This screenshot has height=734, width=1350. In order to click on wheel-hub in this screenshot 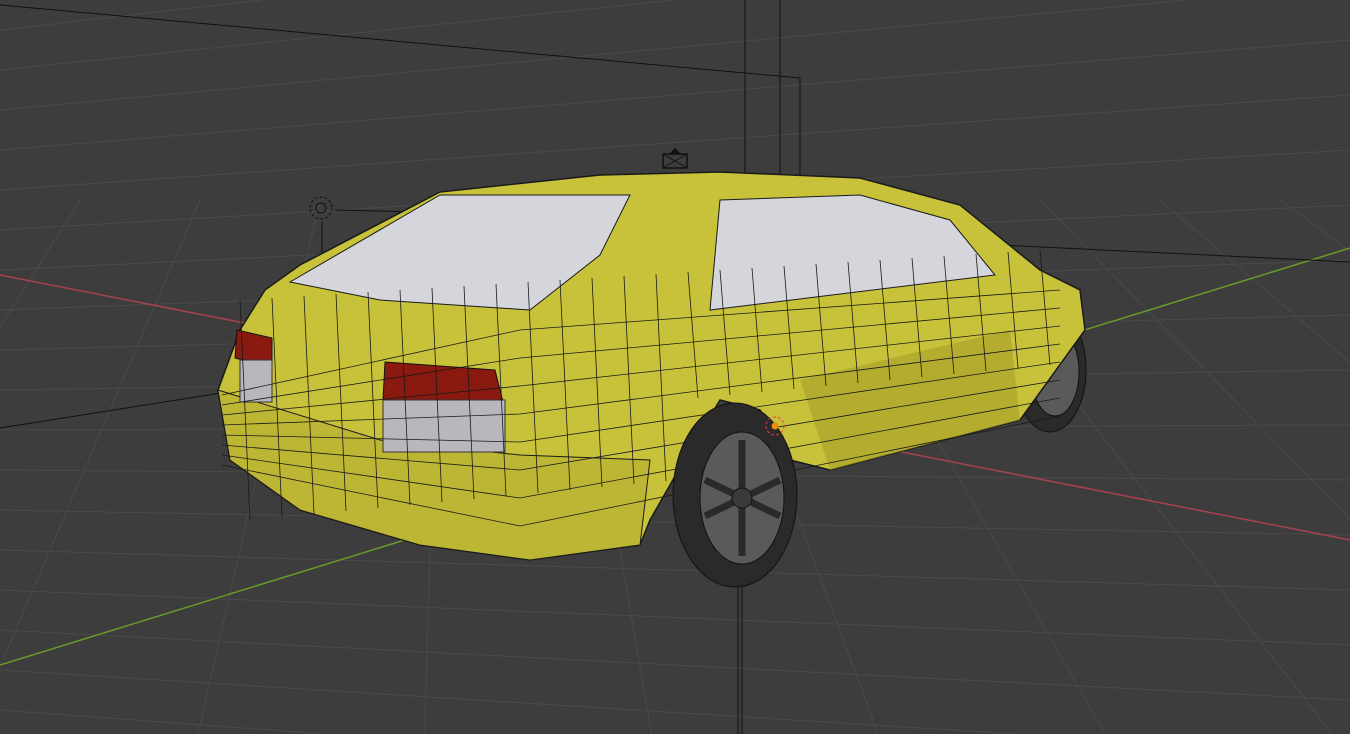, I will do `click(742, 498)`.